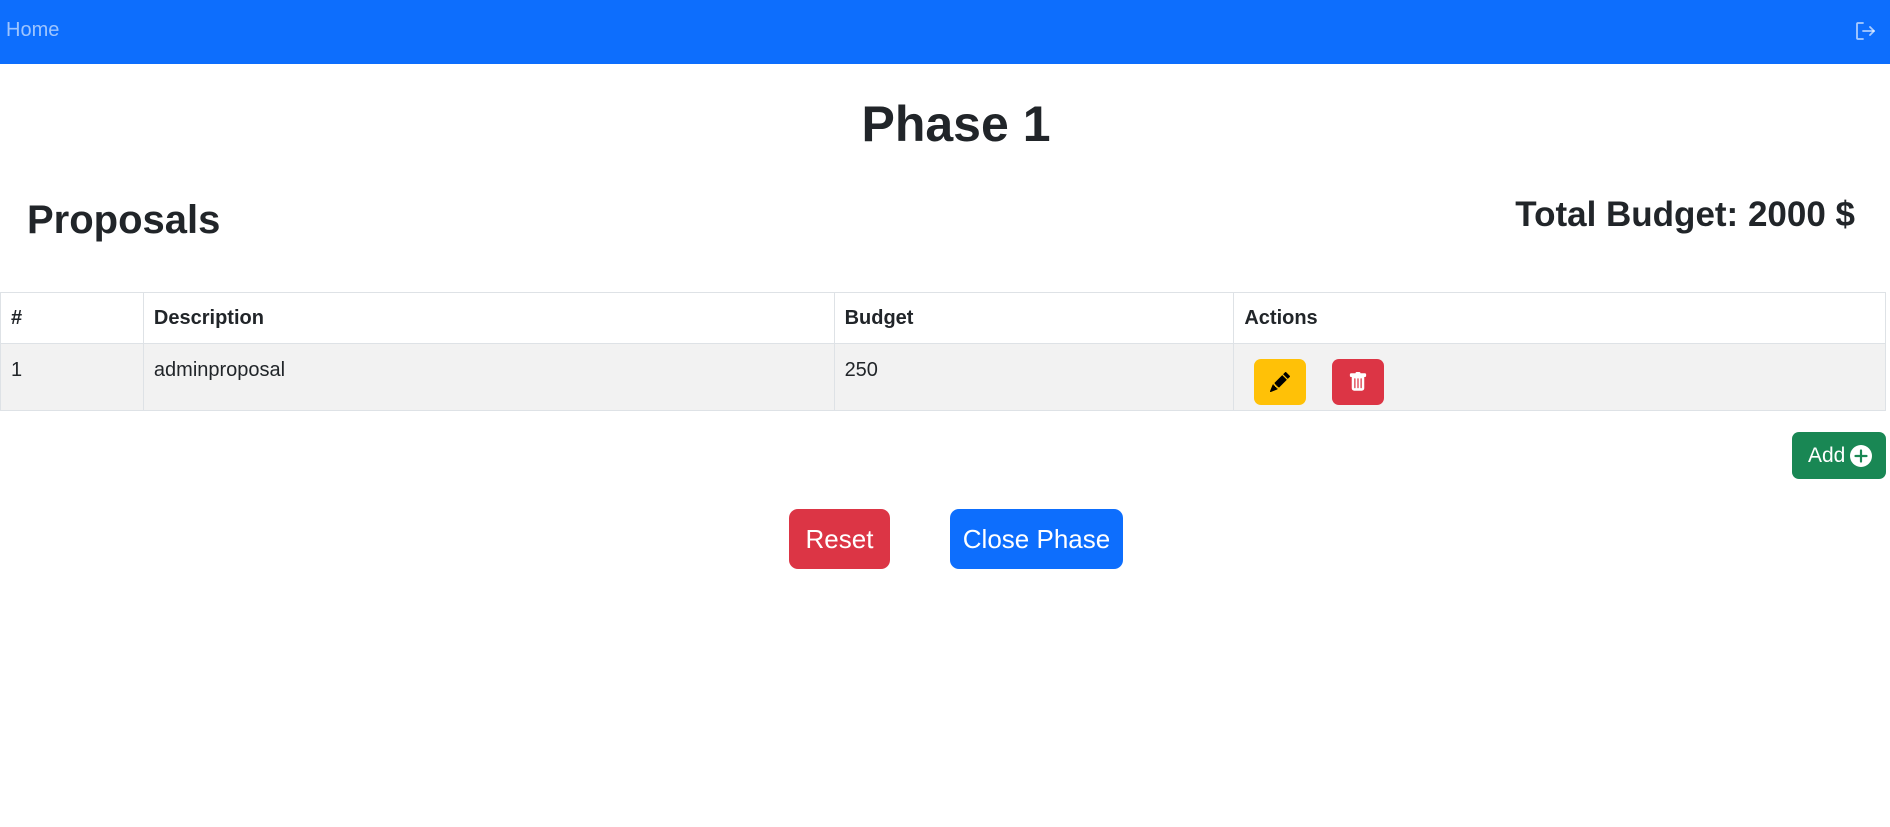 The height and width of the screenshot is (827, 1890). Describe the element at coordinates (1827, 455) in the screenshot. I see `add-label: Add` at that location.